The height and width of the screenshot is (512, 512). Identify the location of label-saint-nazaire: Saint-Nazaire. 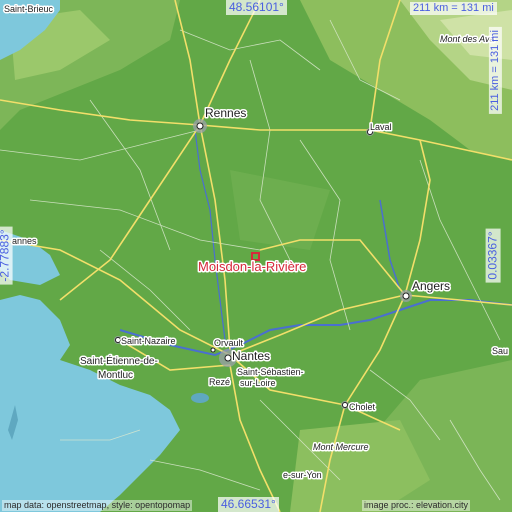
(148, 341).